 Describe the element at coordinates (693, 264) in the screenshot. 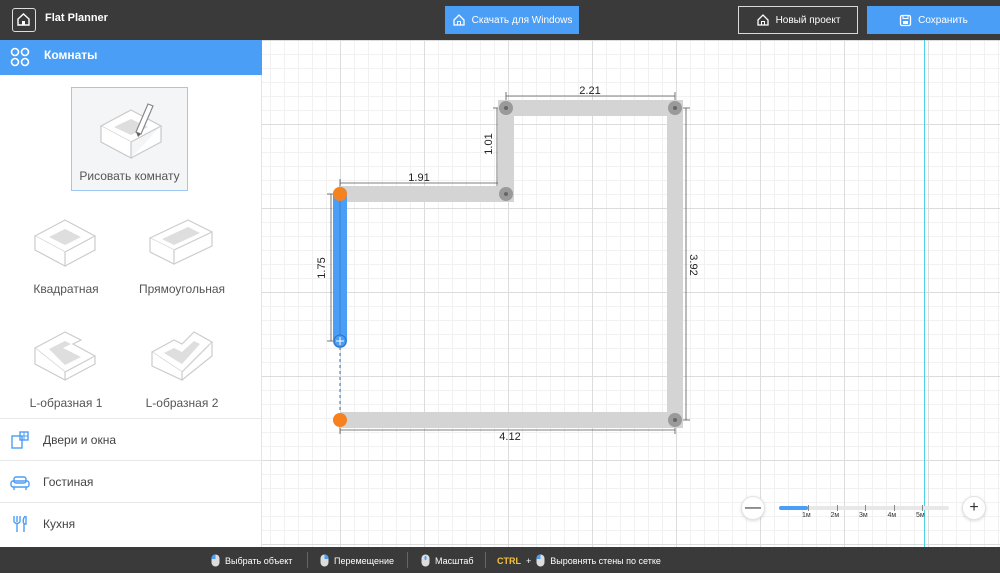

I see `dim-right: 3.92` at that location.